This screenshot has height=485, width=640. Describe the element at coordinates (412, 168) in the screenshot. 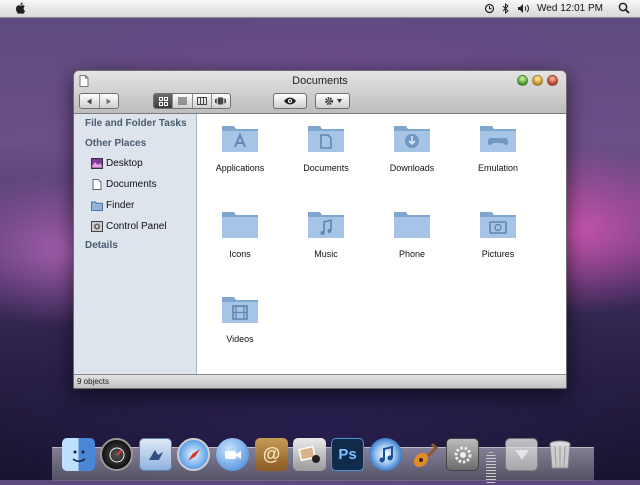

I see `folder-label: Downloads` at that location.